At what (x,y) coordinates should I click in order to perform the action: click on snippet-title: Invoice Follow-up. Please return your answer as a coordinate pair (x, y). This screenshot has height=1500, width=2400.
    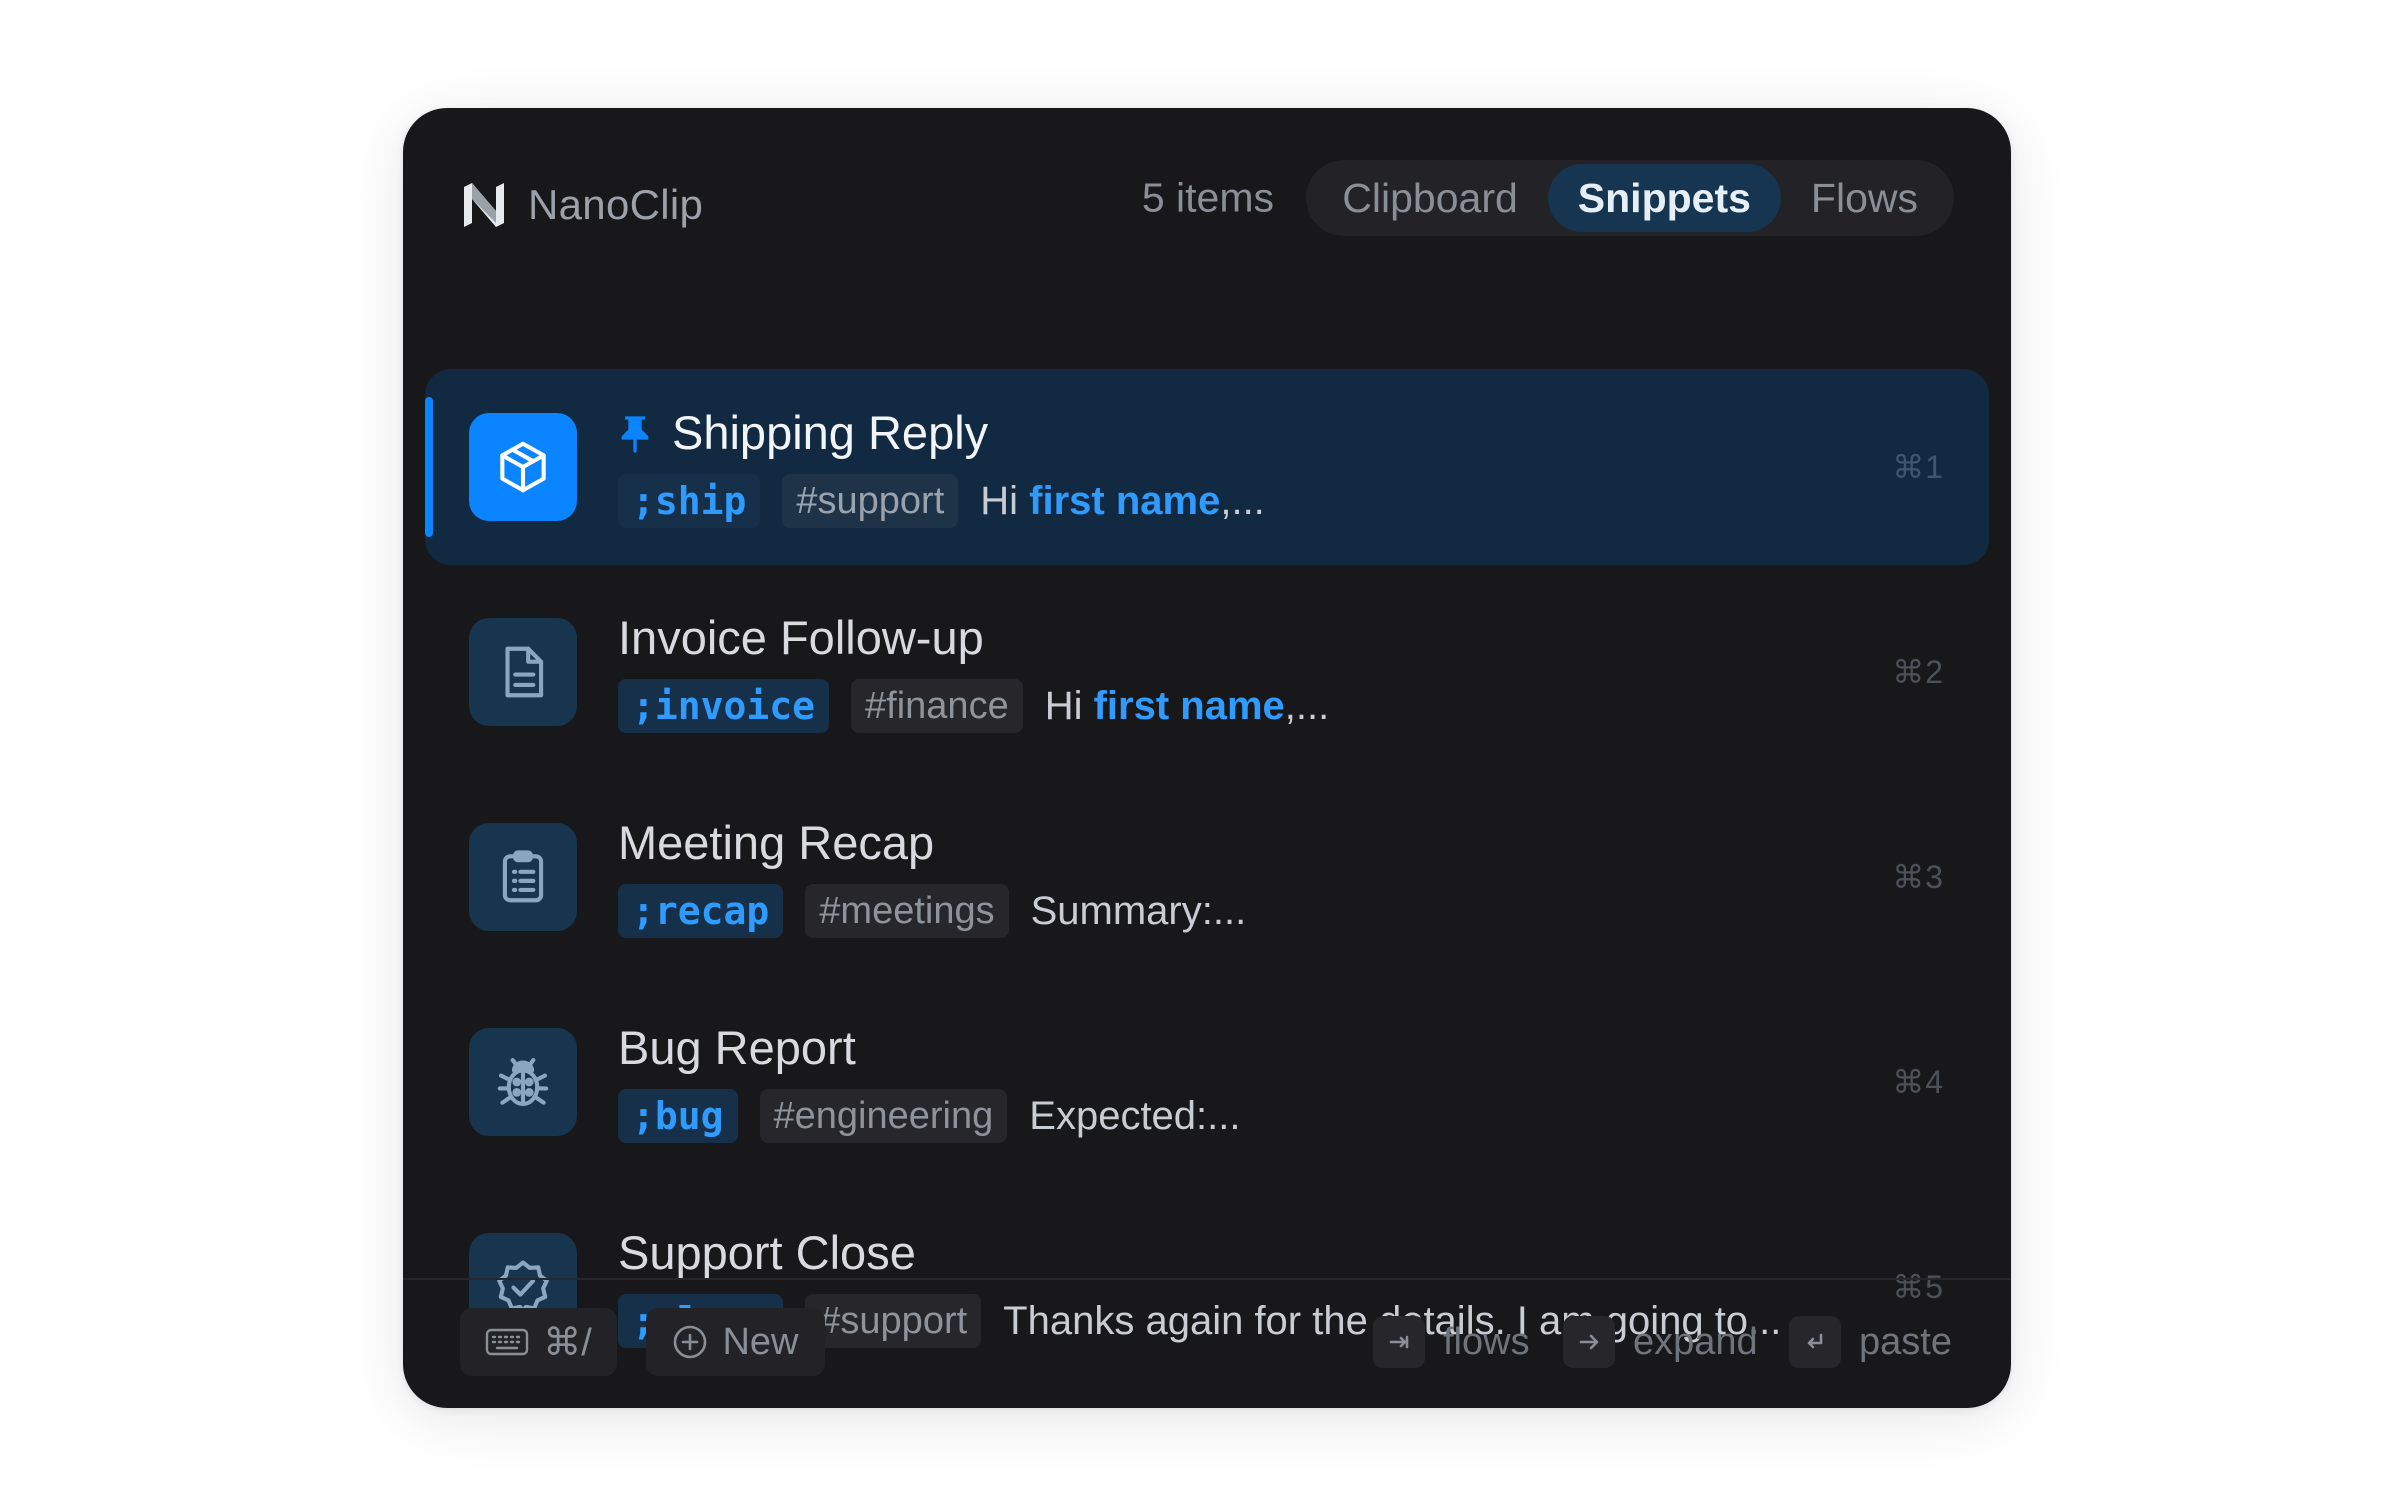
    Looking at the image, I should click on (801, 637).